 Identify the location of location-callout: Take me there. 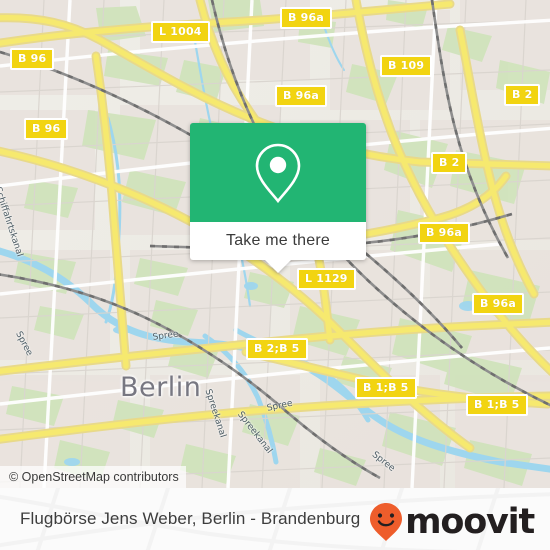
(278, 198).